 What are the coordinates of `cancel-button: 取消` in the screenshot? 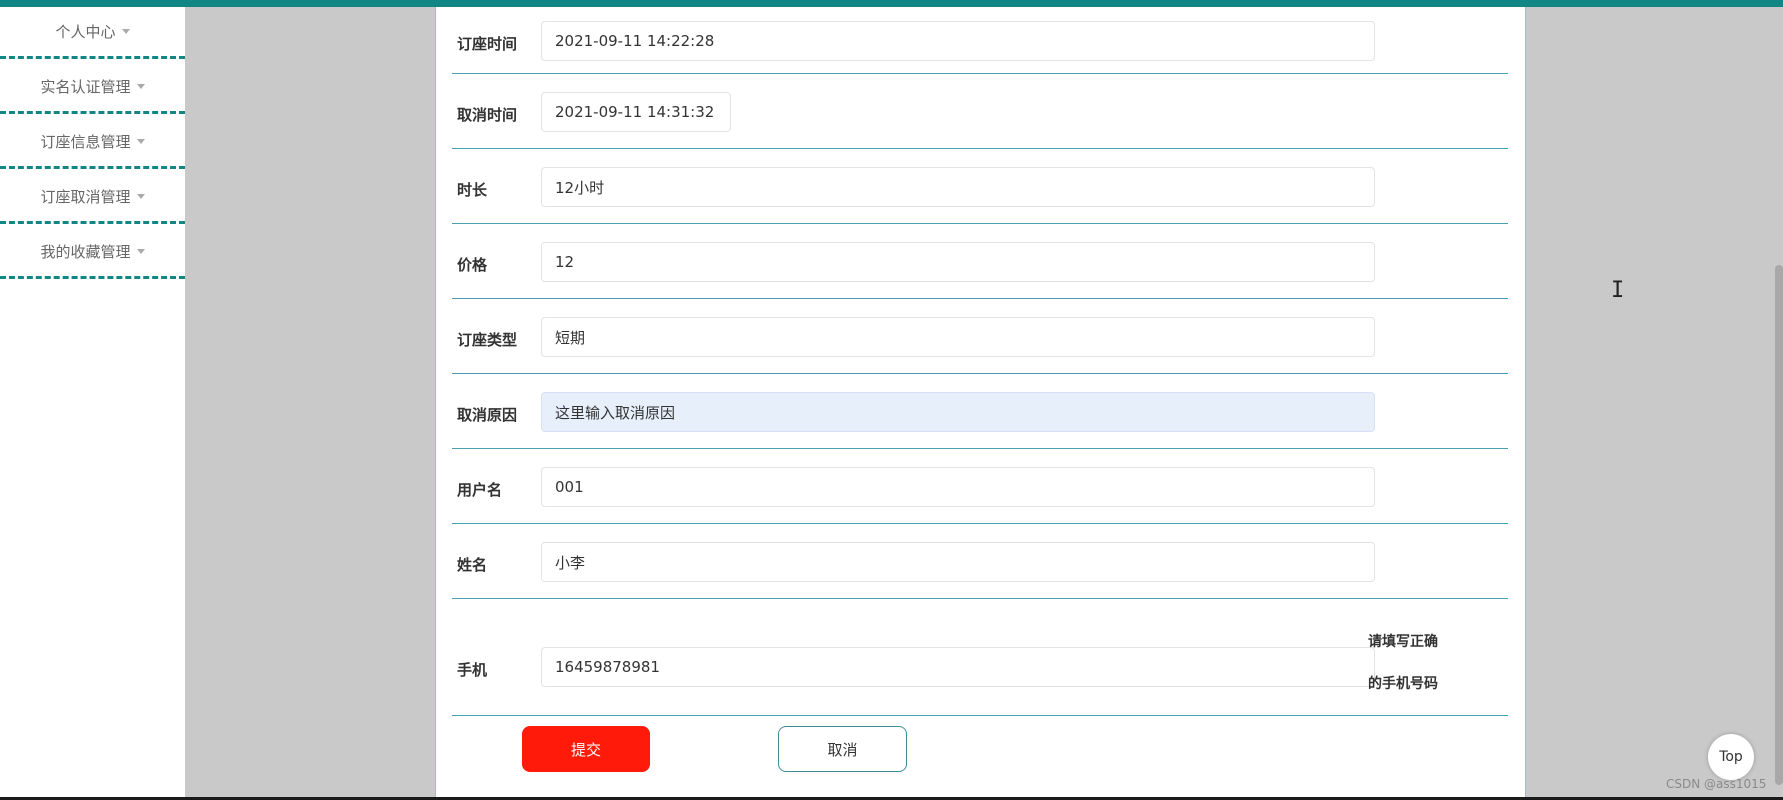 It's located at (842, 749).